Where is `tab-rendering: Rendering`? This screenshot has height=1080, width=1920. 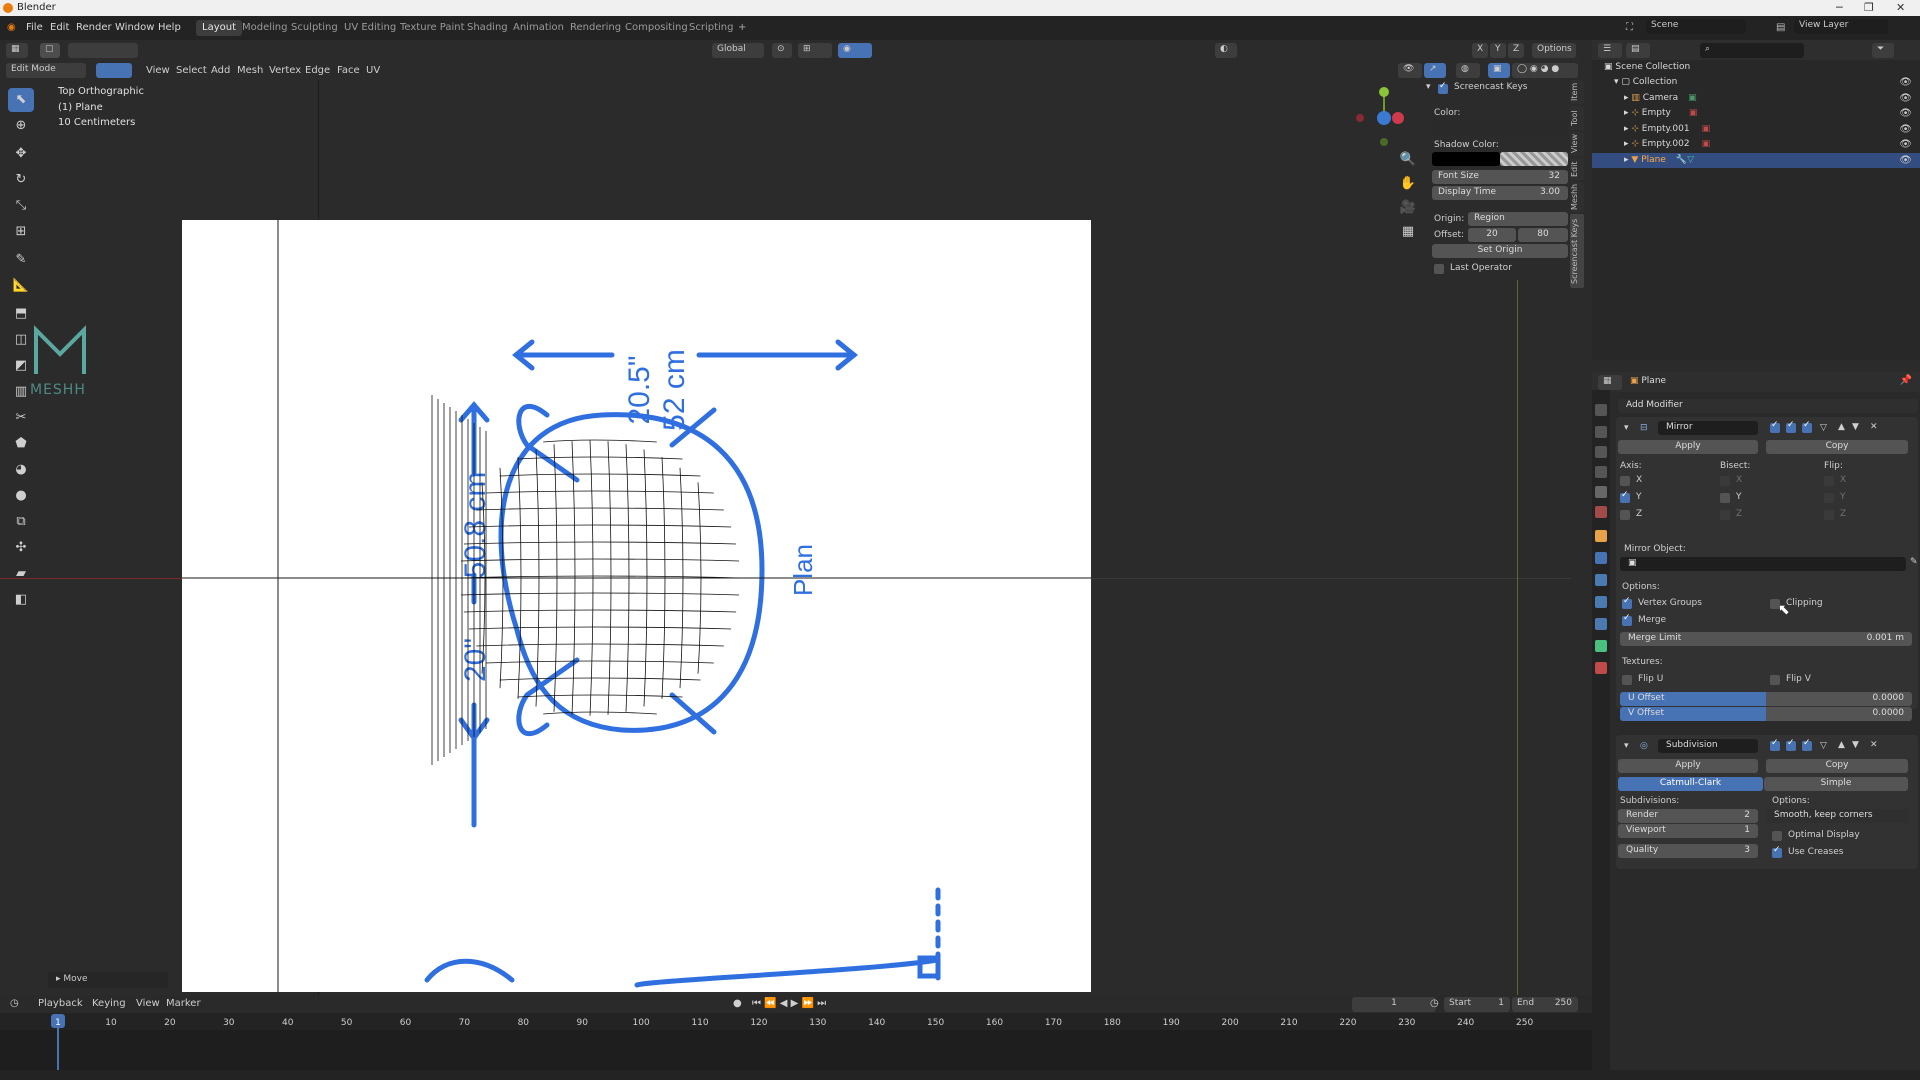 tab-rendering: Rendering is located at coordinates (595, 28).